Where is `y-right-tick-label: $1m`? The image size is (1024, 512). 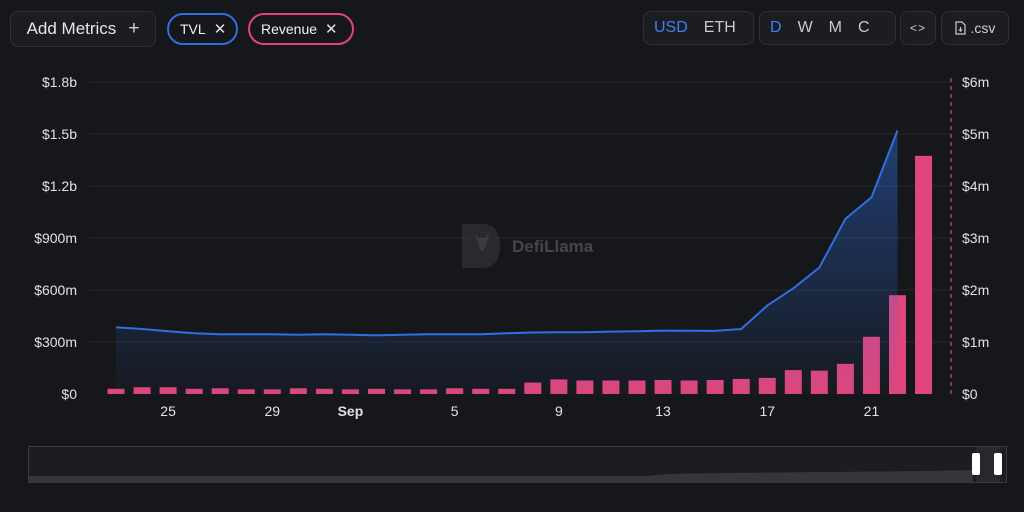 y-right-tick-label: $1m is located at coordinates (975, 342).